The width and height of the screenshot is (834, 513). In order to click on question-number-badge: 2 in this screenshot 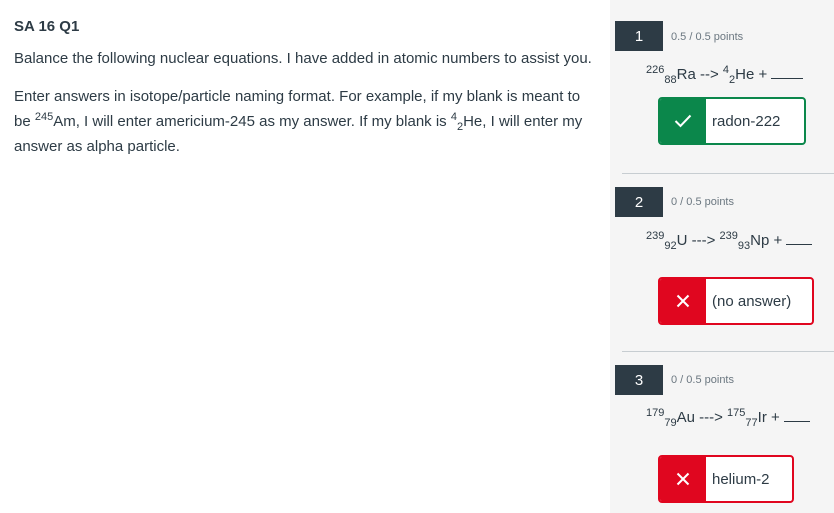, I will do `click(639, 202)`.